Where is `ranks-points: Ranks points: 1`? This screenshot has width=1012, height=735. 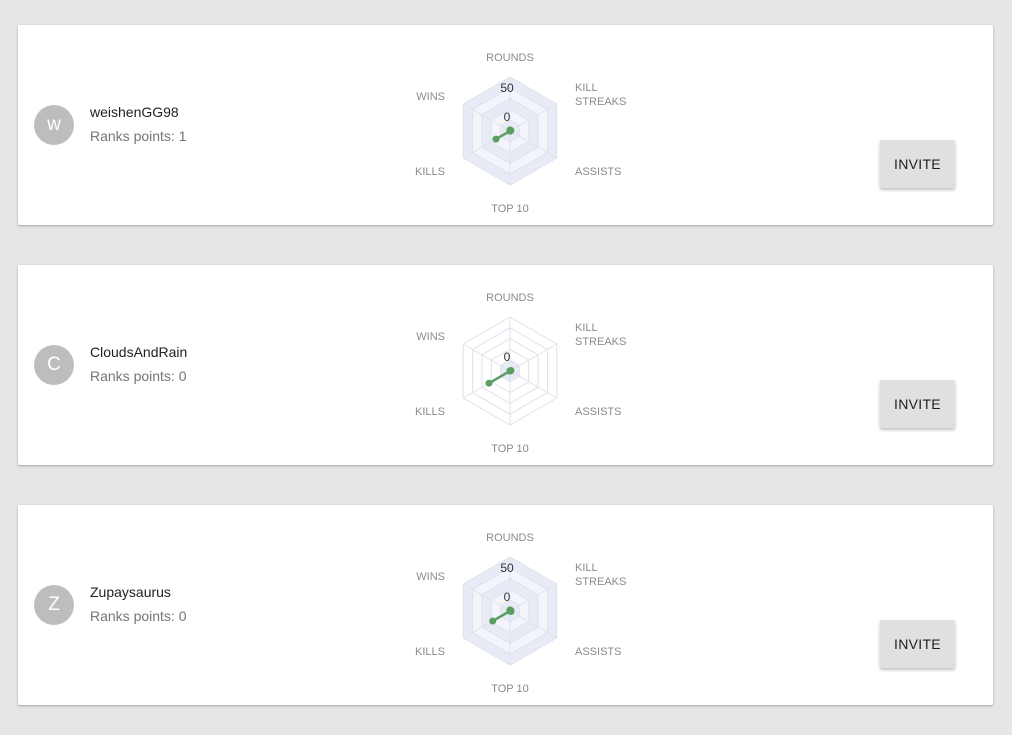
ranks-points: Ranks points: 1 is located at coordinates (138, 136).